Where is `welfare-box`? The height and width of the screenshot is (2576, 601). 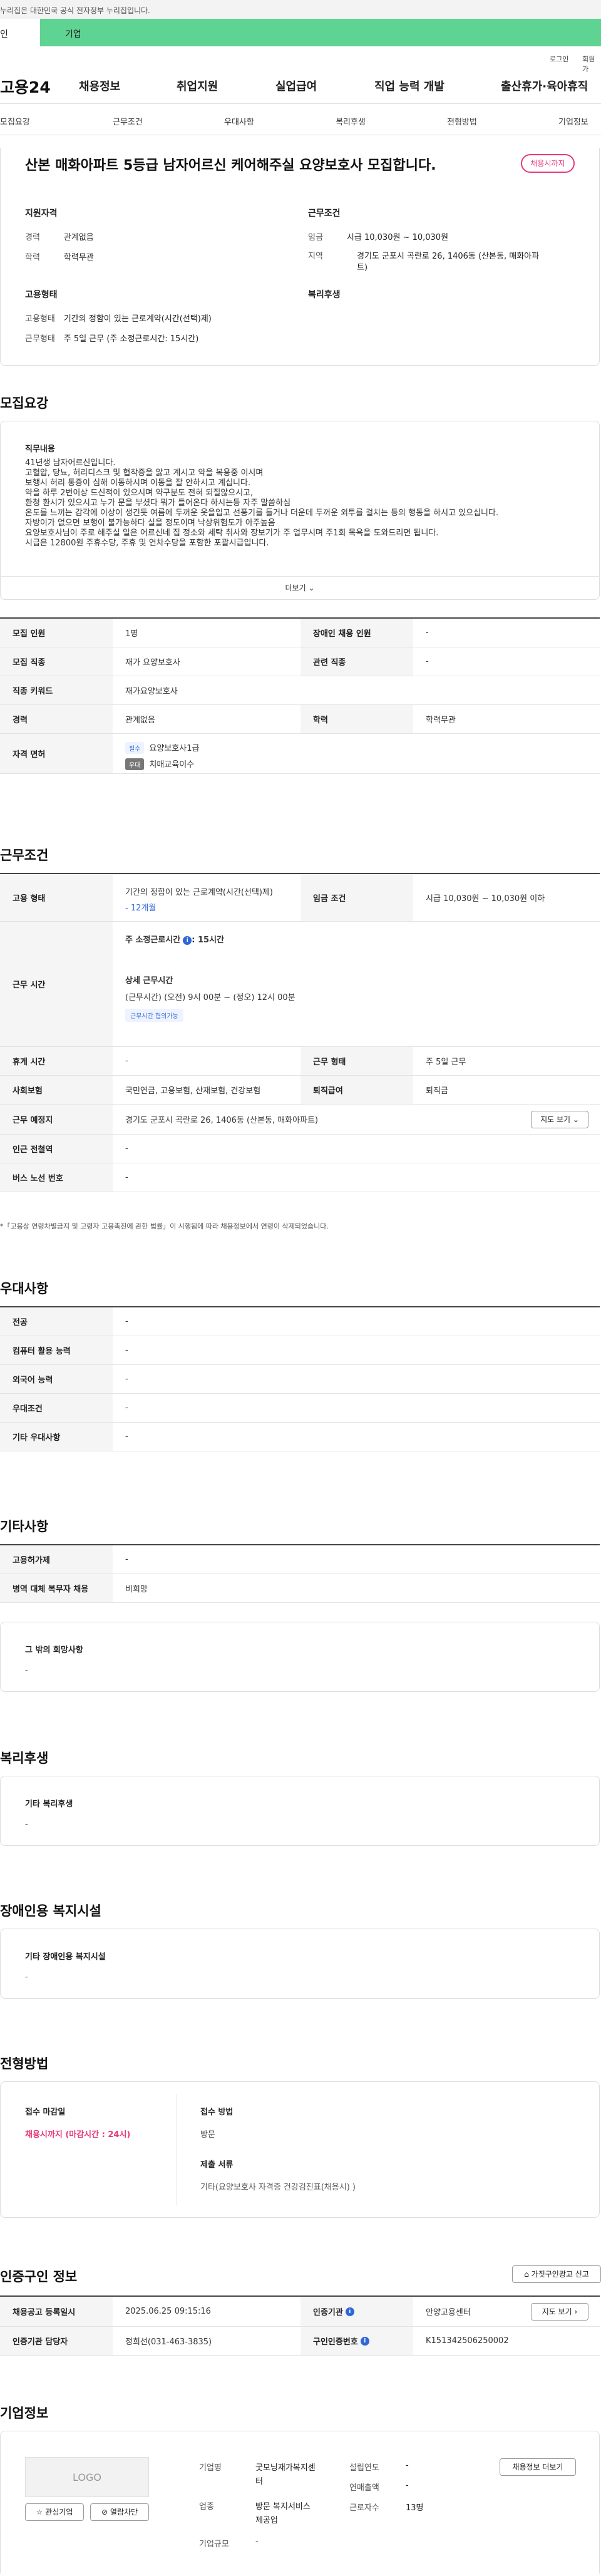
welfare-box is located at coordinates (300, 1811).